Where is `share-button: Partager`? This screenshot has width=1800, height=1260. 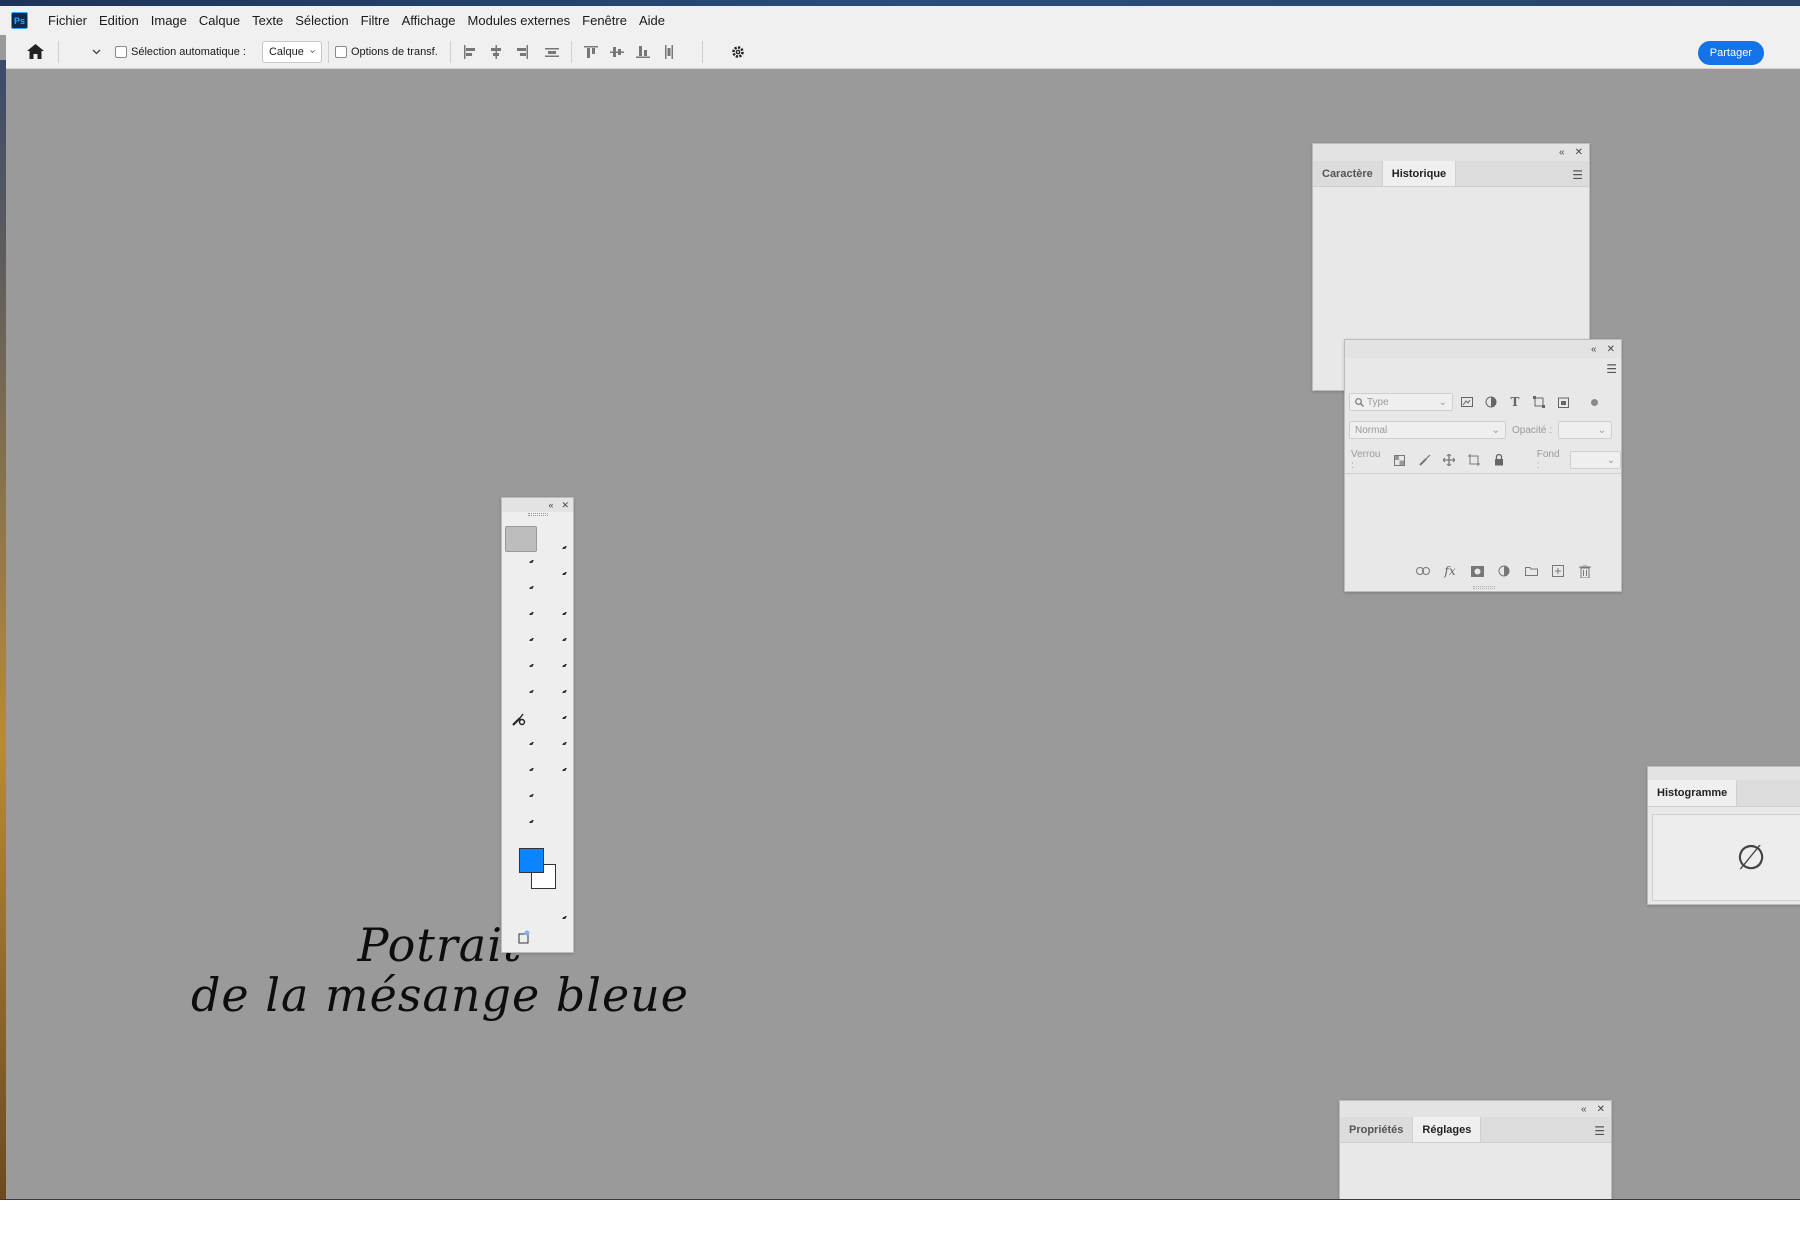 share-button: Partager is located at coordinates (1730, 53).